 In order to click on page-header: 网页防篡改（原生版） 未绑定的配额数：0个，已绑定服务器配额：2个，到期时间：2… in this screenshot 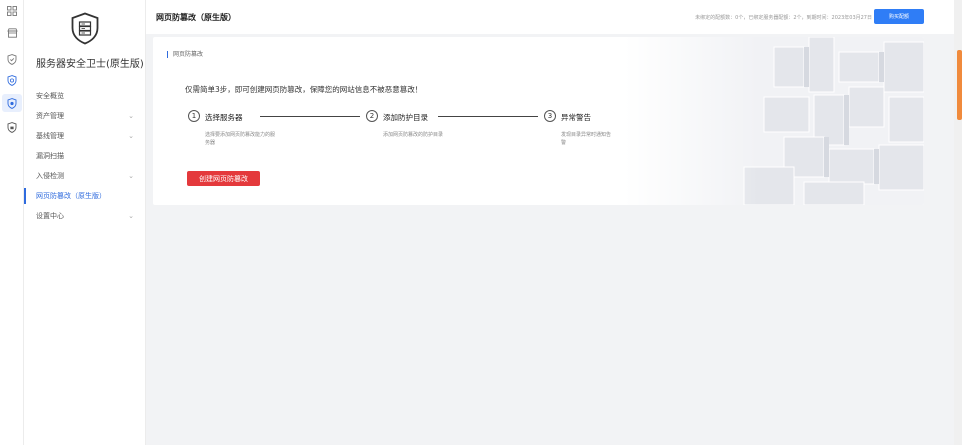, I will do `click(550, 17)`.